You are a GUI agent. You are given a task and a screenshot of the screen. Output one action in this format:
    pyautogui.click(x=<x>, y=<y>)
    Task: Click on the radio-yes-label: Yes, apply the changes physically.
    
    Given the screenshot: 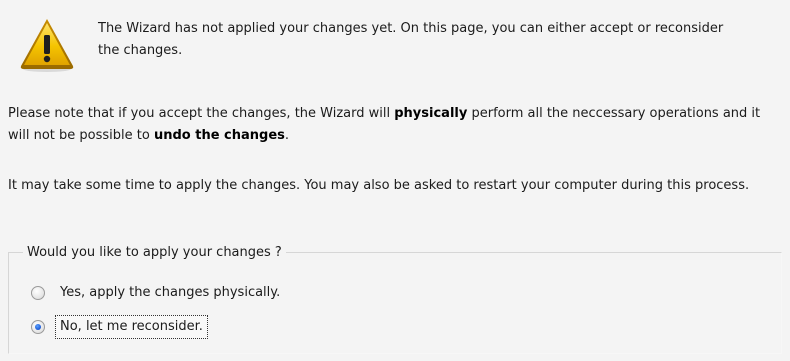 What is the action you would take?
    pyautogui.click(x=170, y=293)
    